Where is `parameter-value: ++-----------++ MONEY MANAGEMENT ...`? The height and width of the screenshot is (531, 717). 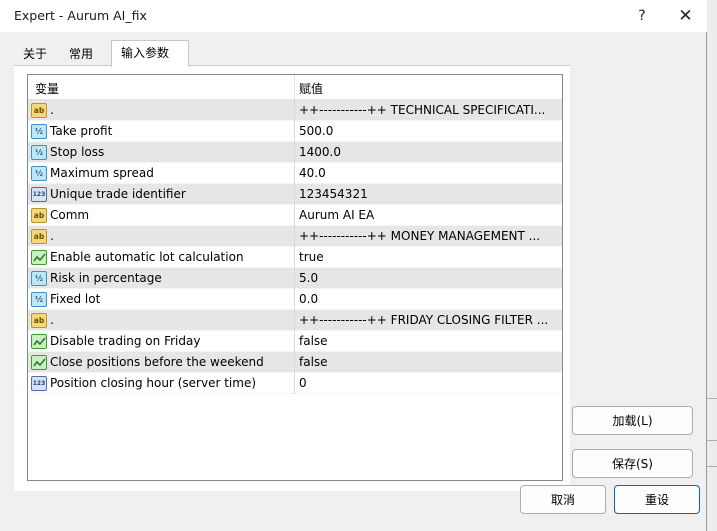
parameter-value: ++-----------++ MONEY MANAGEMENT ... is located at coordinates (430, 236).